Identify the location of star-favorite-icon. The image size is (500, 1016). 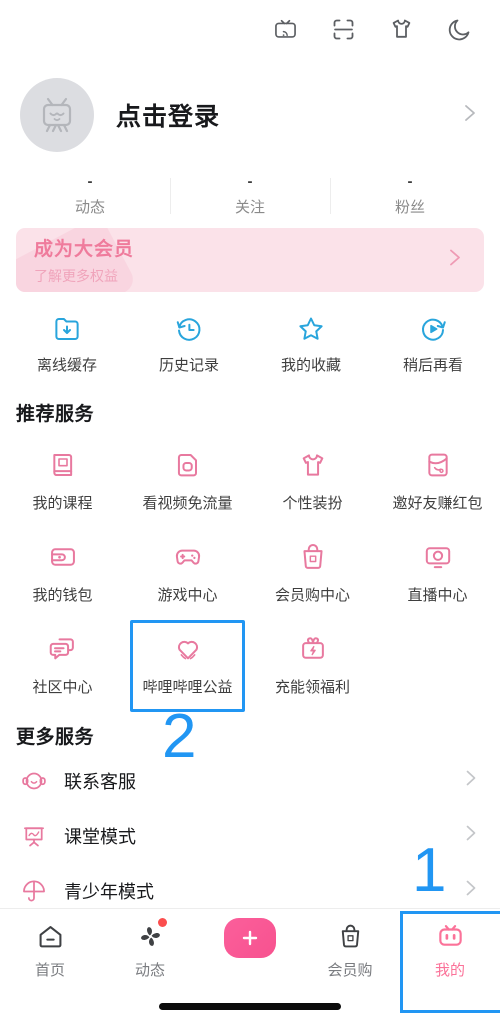
(311, 327).